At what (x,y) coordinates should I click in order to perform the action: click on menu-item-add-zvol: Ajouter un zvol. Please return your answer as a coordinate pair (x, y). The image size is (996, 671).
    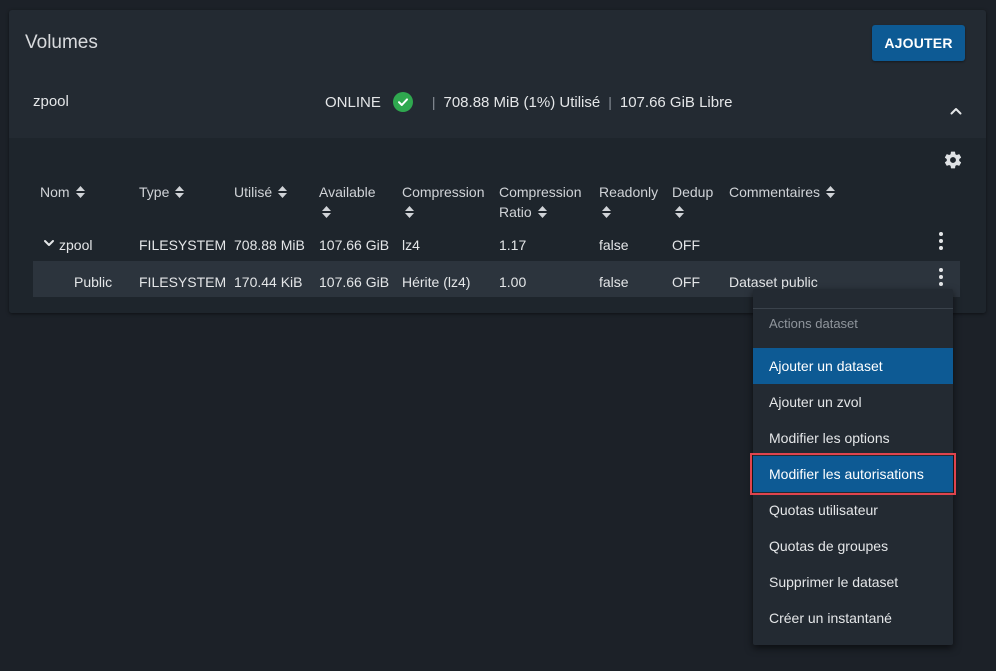
    Looking at the image, I should click on (853, 402).